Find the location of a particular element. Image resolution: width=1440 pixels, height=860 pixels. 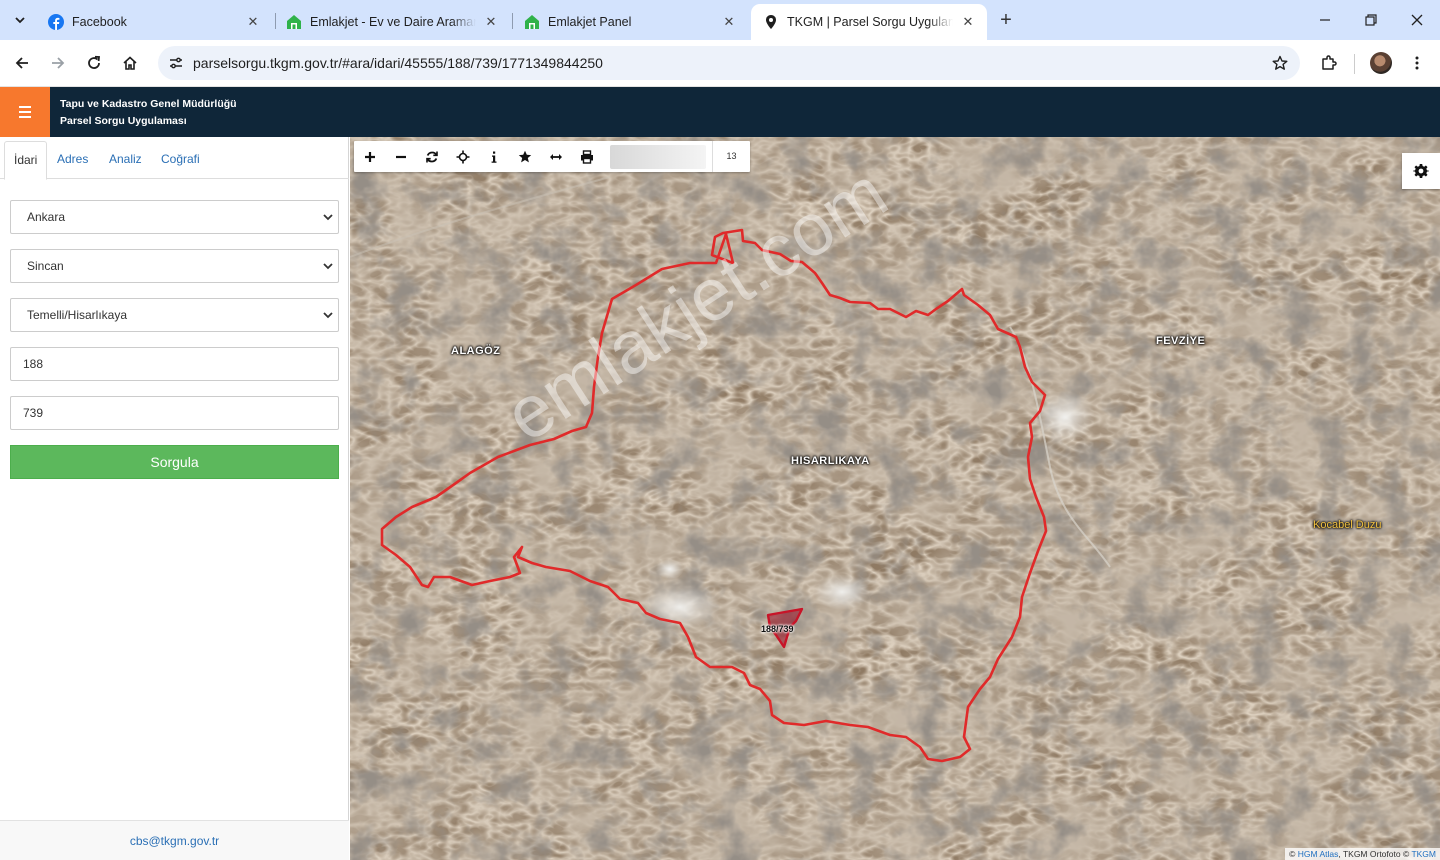

zoom-level-indicator: 13 is located at coordinates (731, 156).